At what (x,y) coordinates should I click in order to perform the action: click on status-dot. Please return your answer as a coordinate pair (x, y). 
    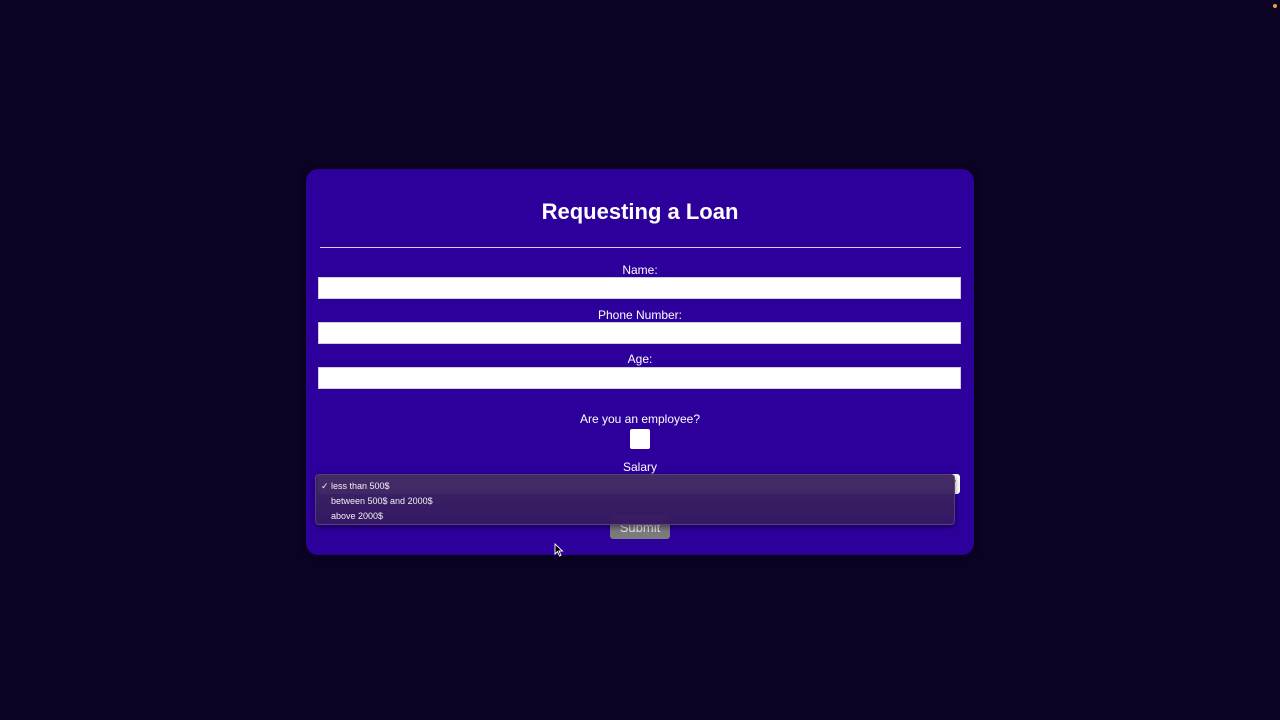
    Looking at the image, I should click on (1275, 6).